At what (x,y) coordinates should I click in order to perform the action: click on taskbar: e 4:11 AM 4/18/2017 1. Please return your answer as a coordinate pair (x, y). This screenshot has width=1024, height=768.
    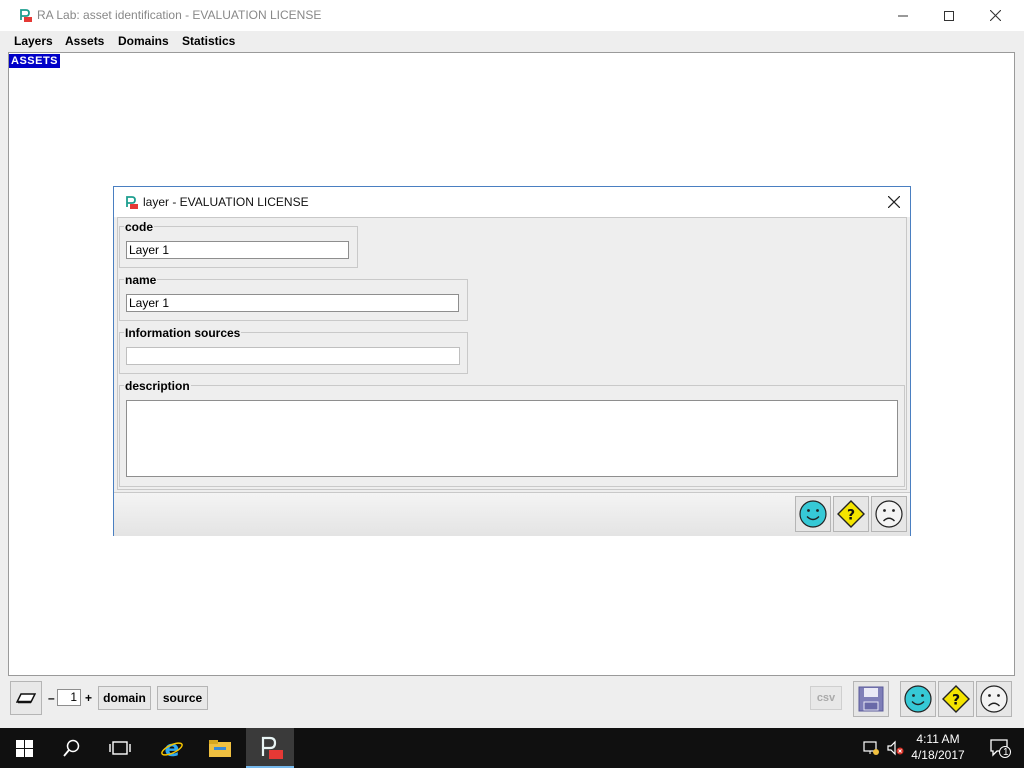
    Looking at the image, I should click on (512, 748).